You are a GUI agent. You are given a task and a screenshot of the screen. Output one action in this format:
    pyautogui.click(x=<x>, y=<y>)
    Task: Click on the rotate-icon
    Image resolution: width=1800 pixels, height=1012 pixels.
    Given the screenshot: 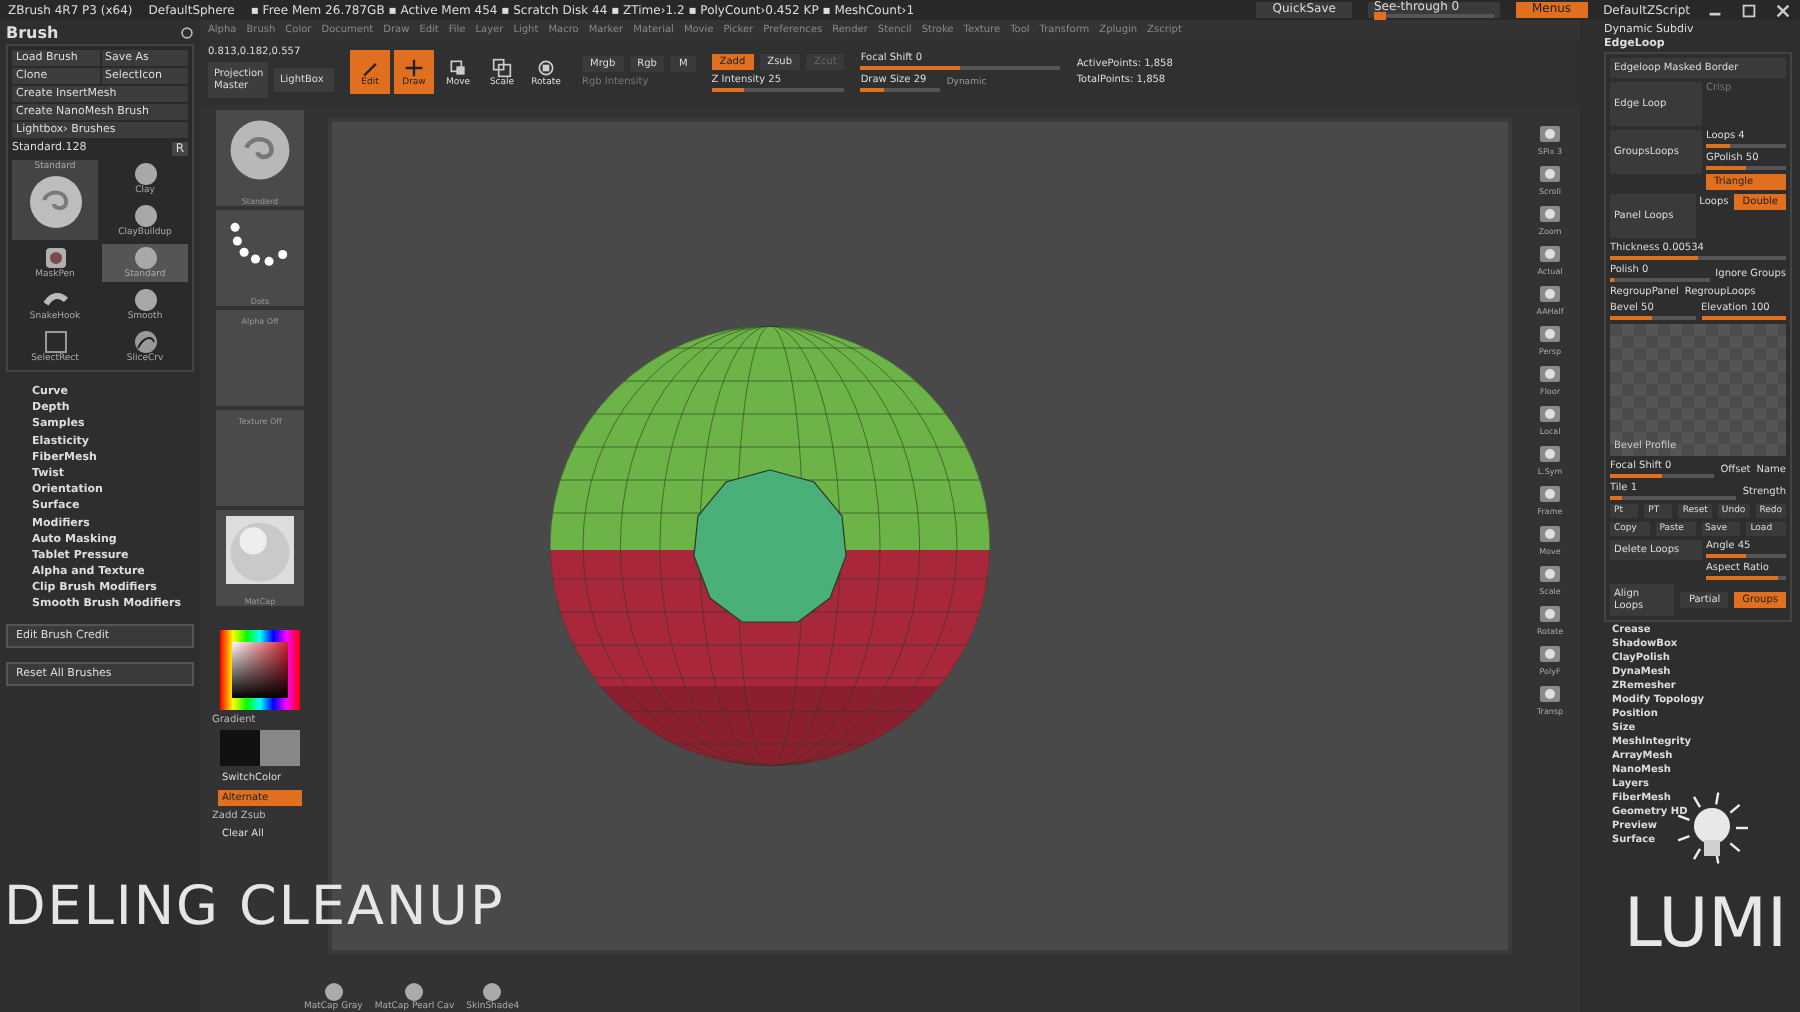 What is the action you would take?
    pyautogui.click(x=546, y=67)
    